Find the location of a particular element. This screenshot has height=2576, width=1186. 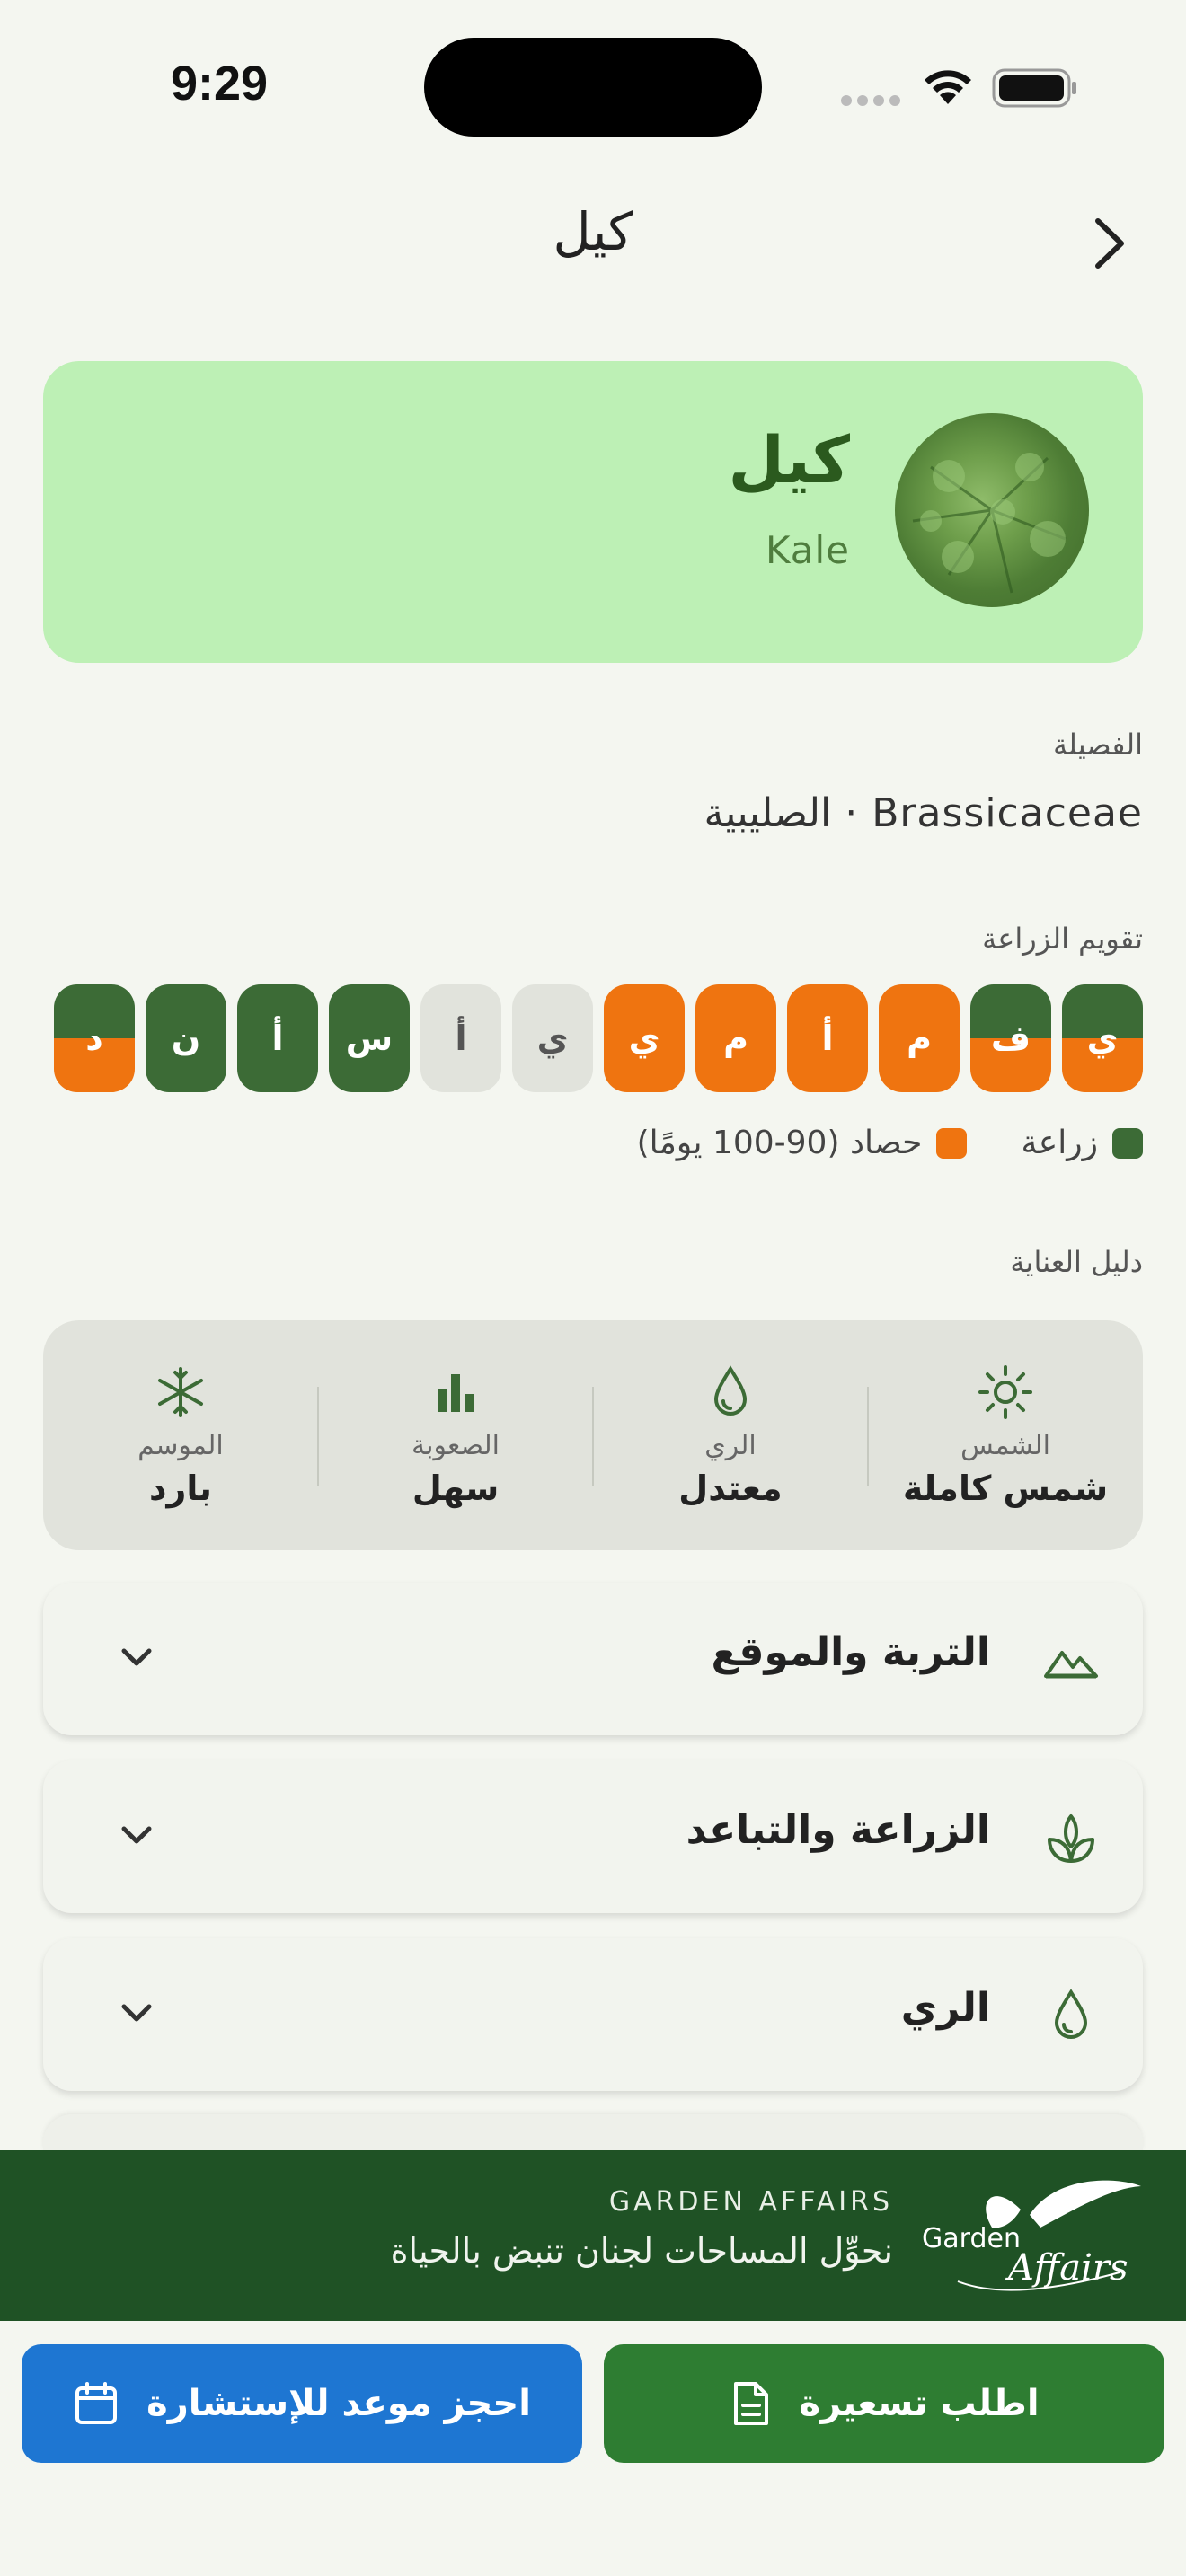

soil-terrain-icon is located at coordinates (1071, 1665).